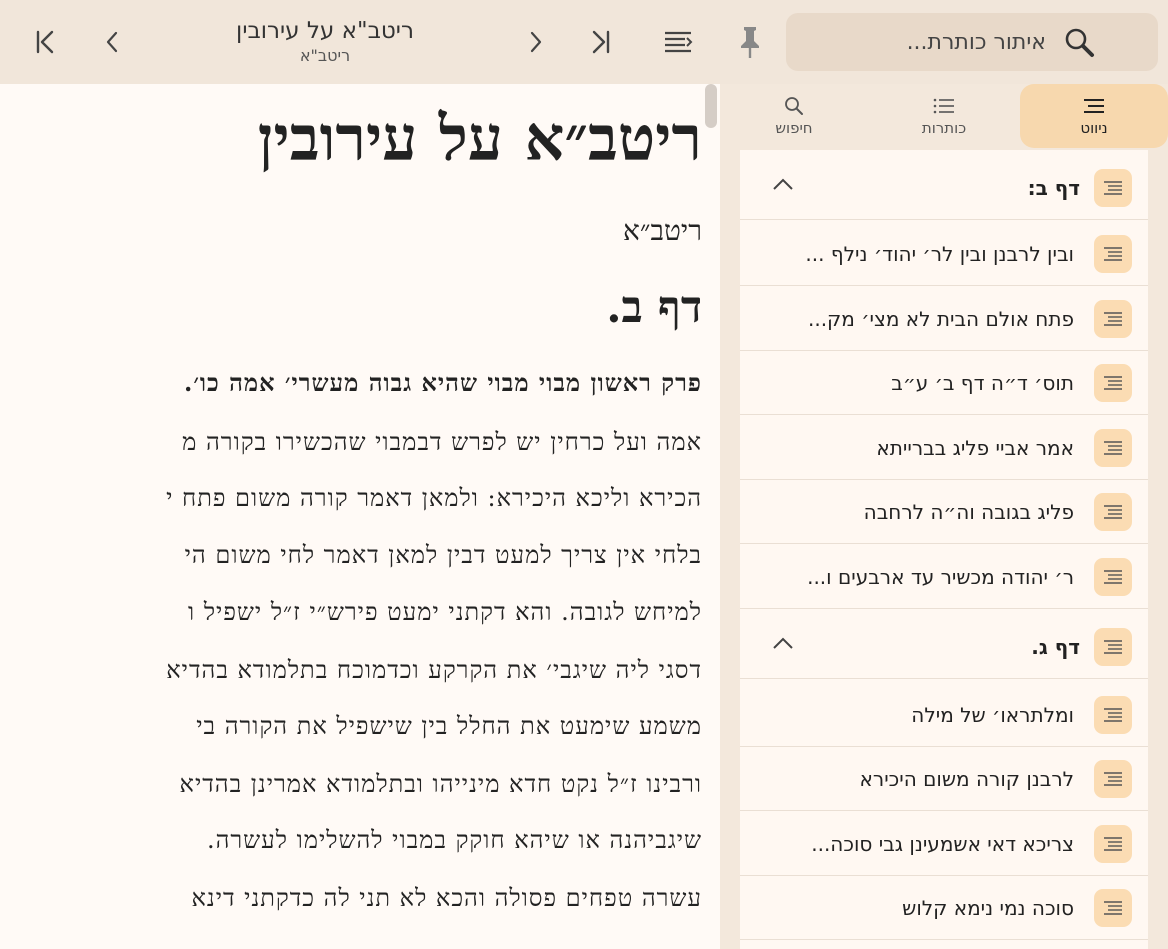 The height and width of the screenshot is (949, 1168). I want to click on previous-button, so click(536, 42).